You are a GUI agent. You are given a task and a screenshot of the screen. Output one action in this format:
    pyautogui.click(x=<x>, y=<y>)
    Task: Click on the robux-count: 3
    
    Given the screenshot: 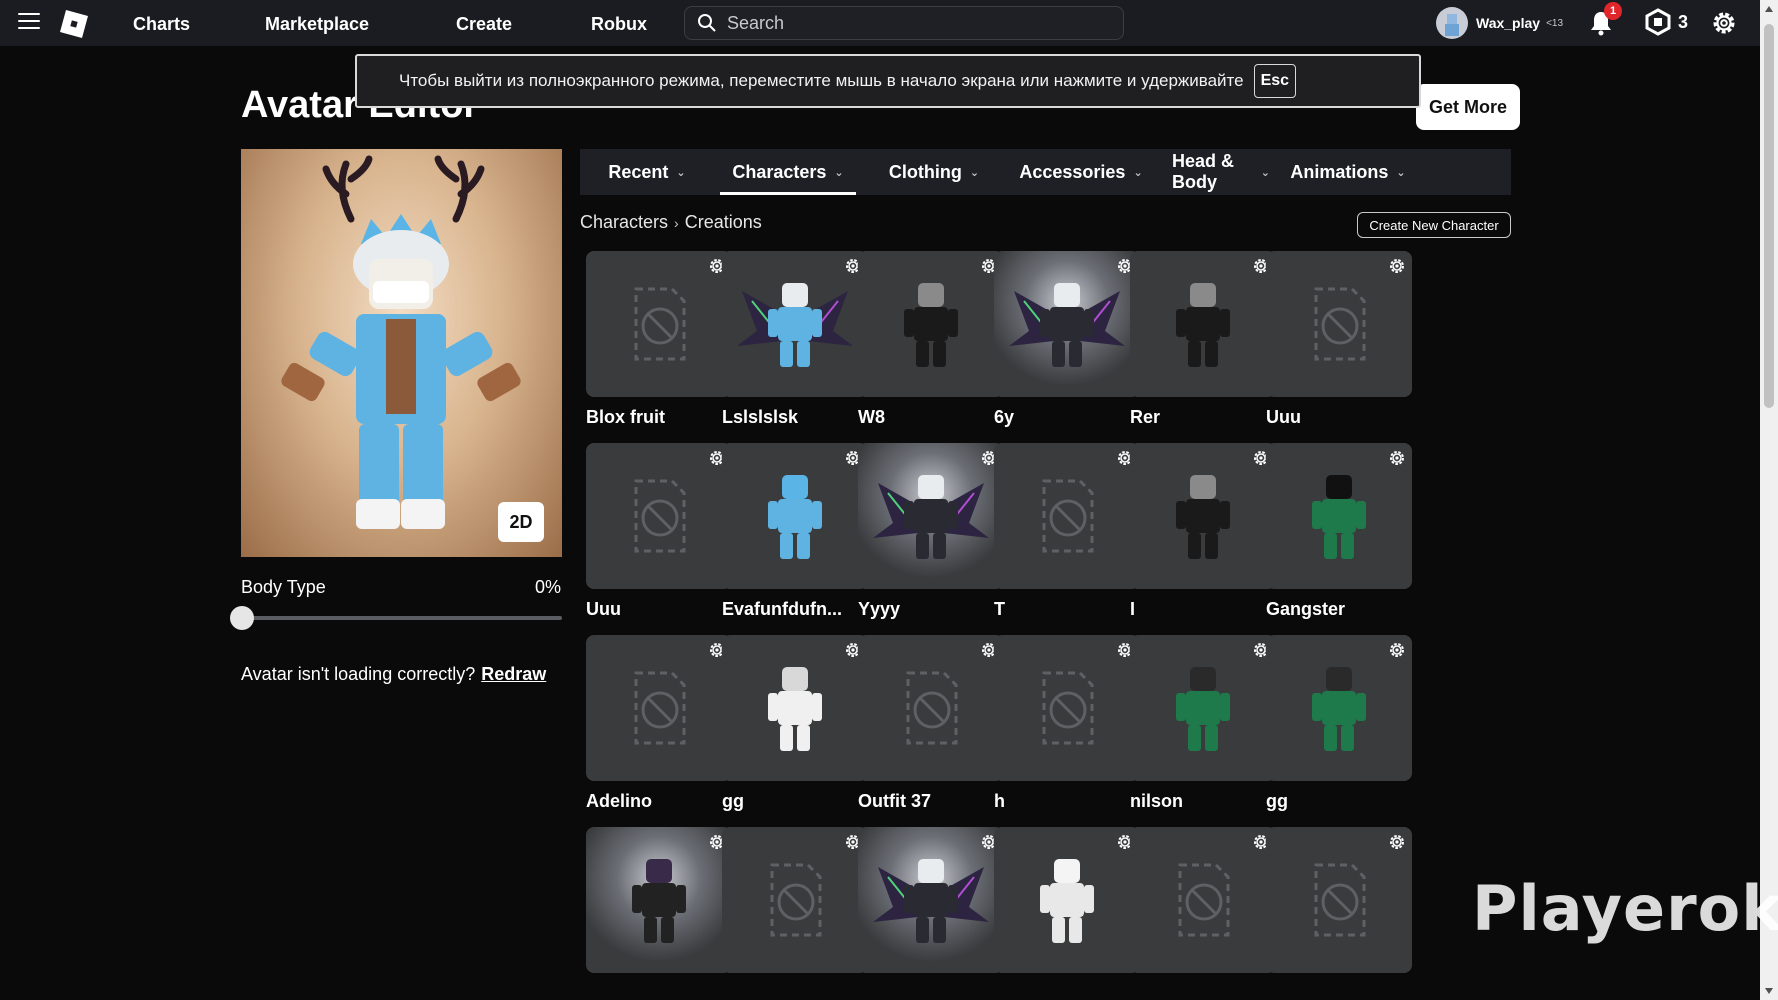 What is the action you would take?
    pyautogui.click(x=1683, y=21)
    